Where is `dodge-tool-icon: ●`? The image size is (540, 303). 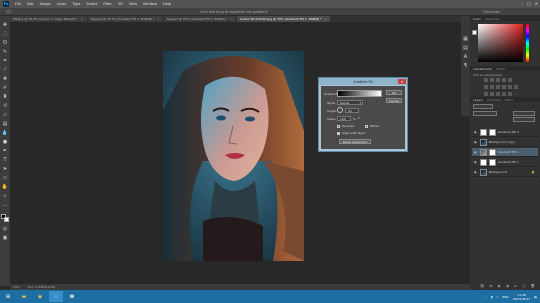
dodge-tool-icon: ● is located at coordinates (5, 142).